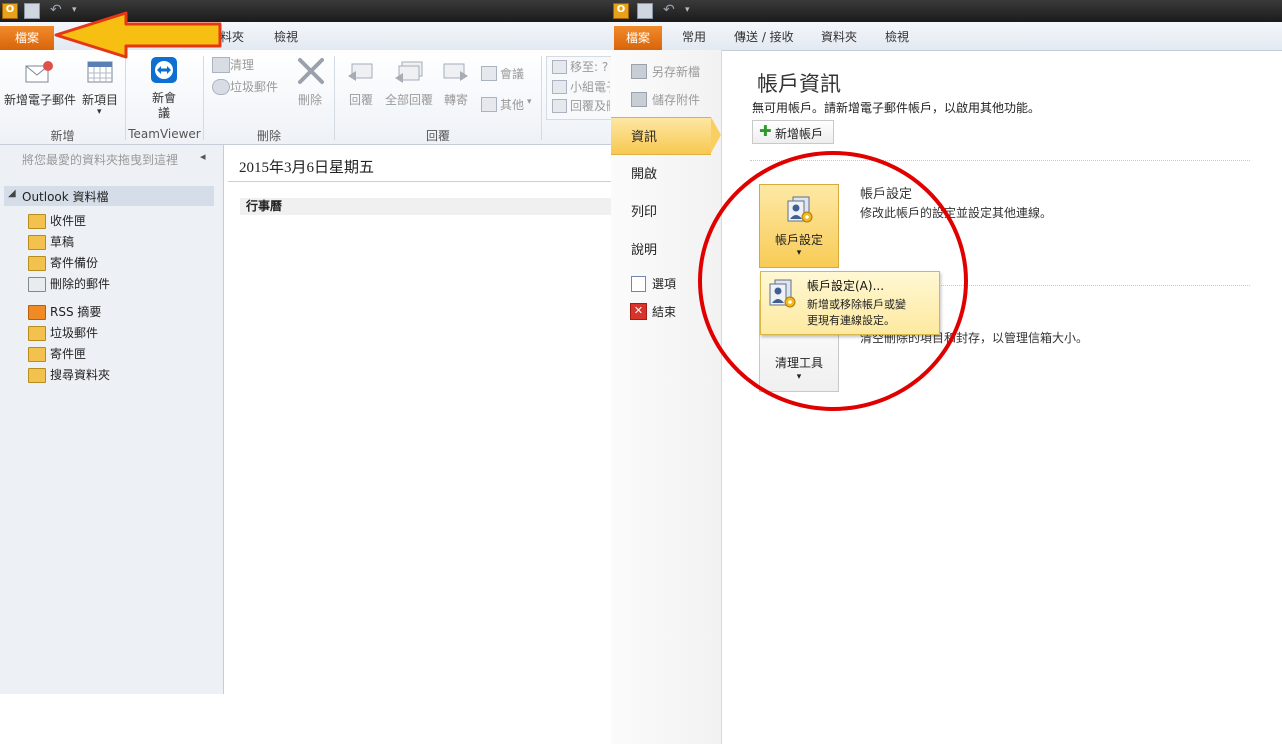  What do you see at coordinates (676, 71) in the screenshot?
I see `backstage-save-as: 另存新檔` at bounding box center [676, 71].